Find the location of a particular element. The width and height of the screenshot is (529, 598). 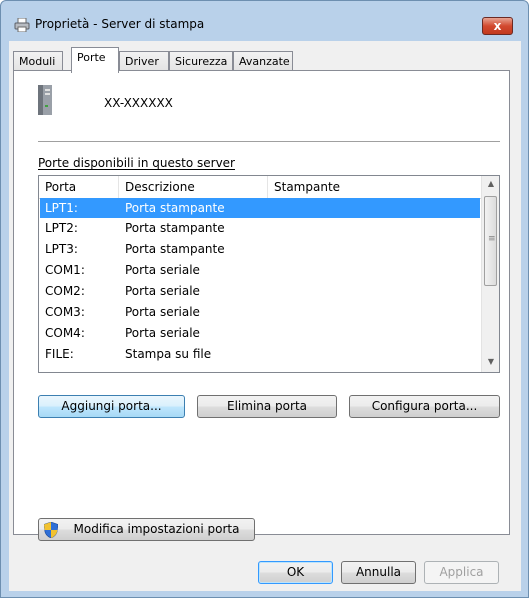

description-cell: Stampa su file is located at coordinates (168, 354).